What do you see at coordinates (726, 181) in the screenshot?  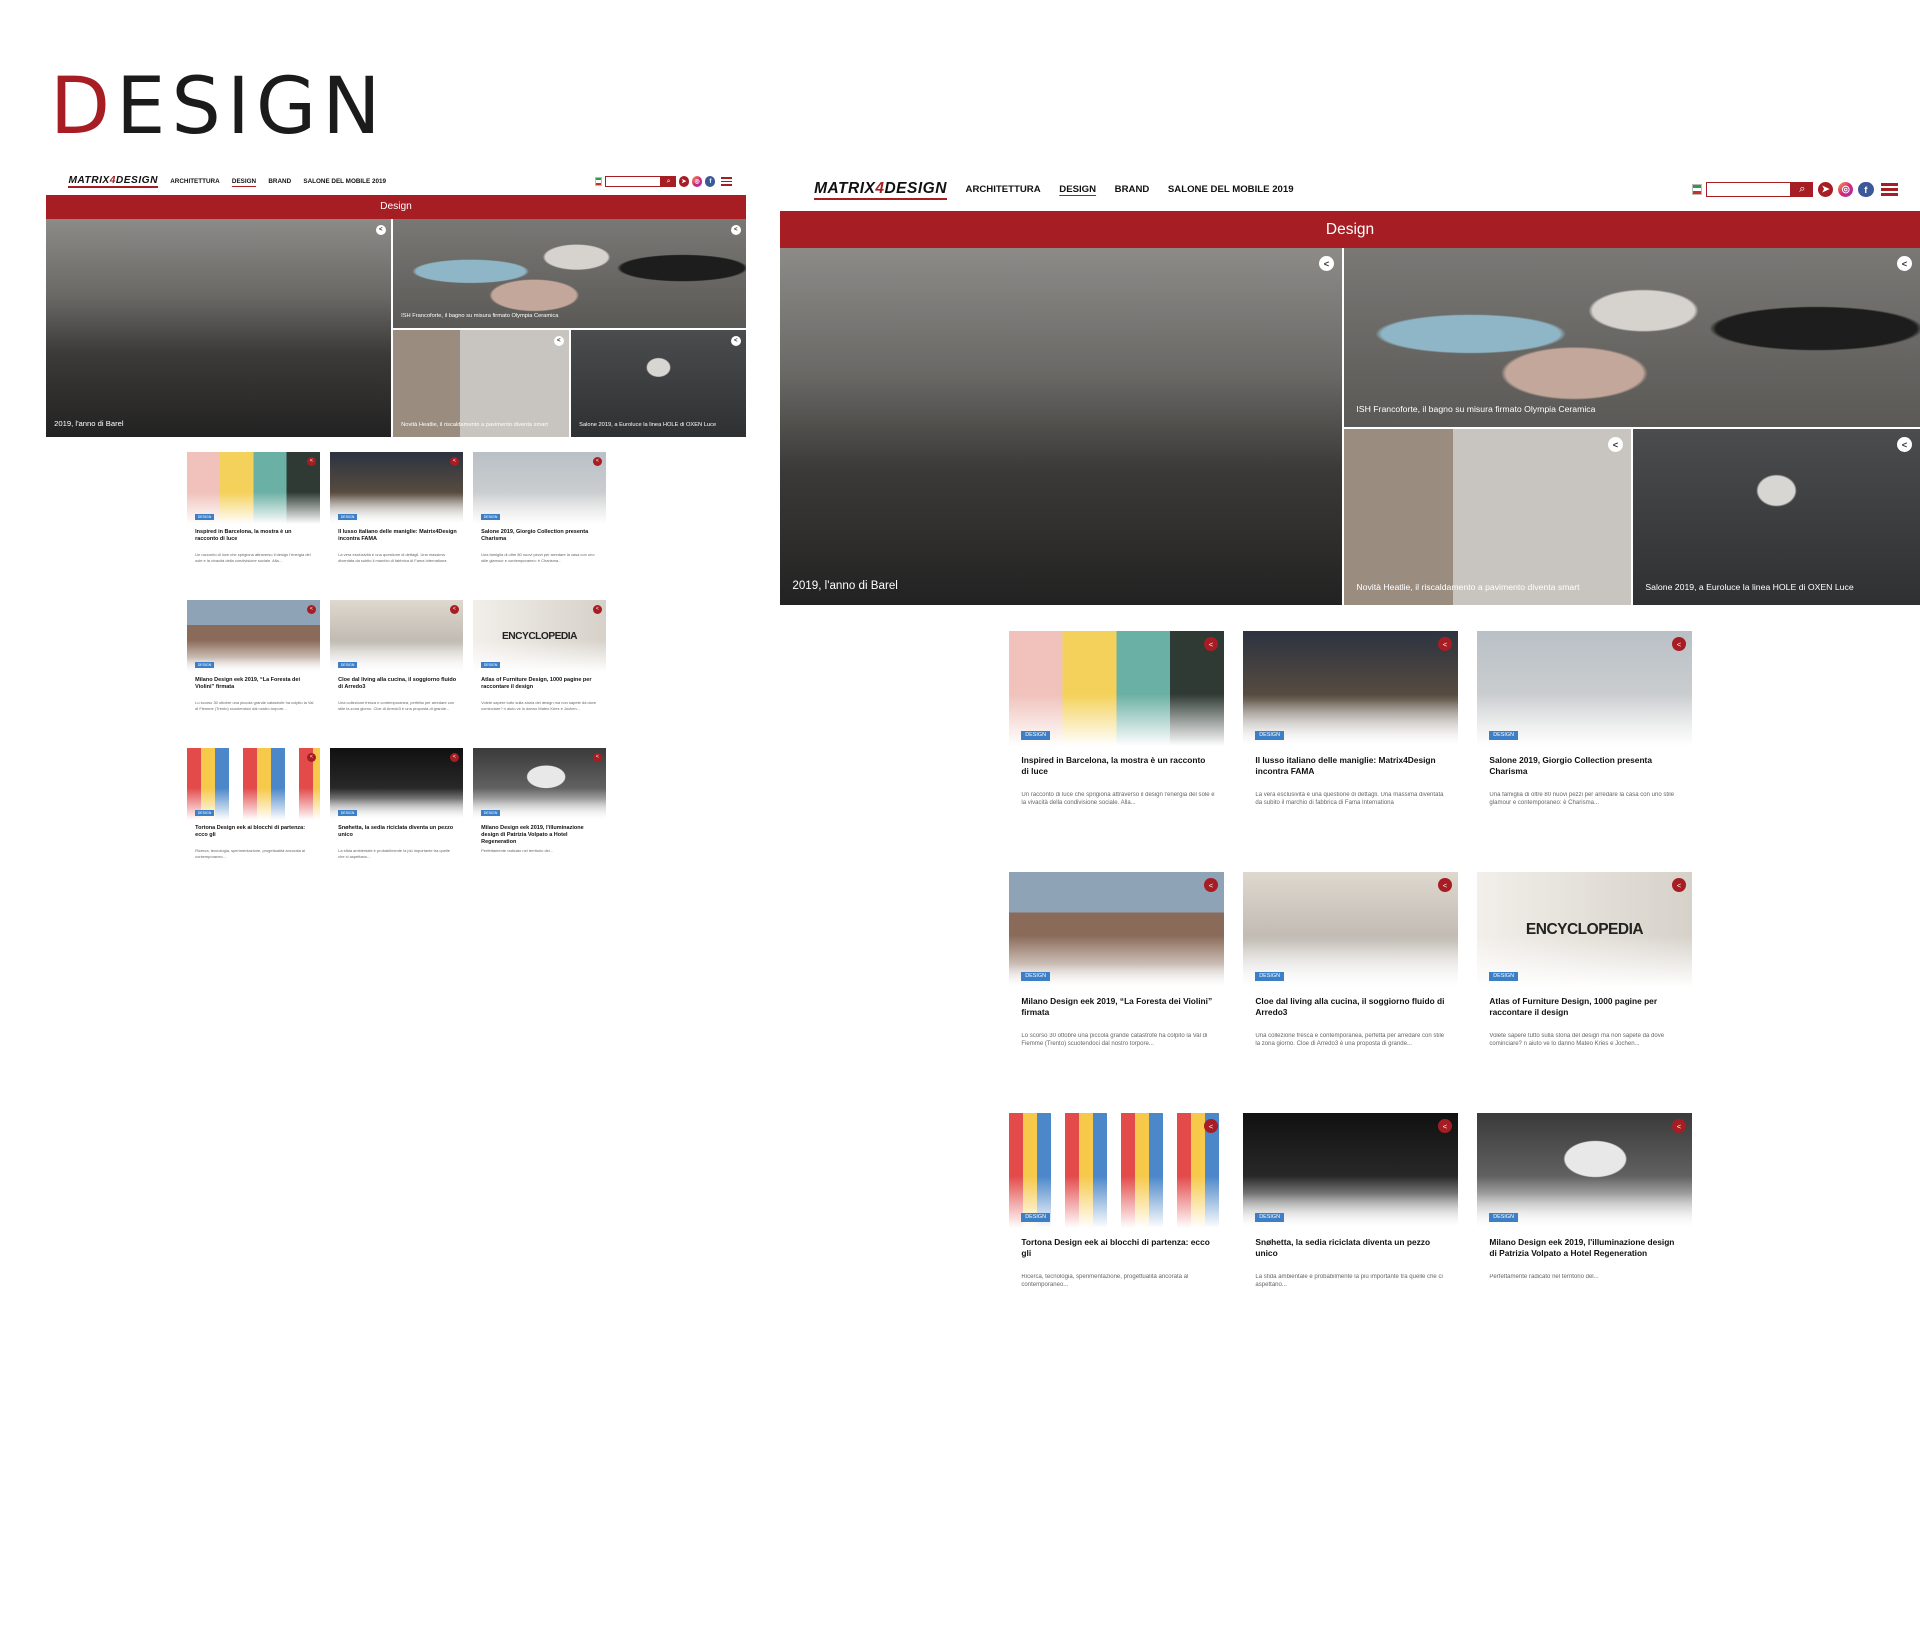 I see `menu-icon` at bounding box center [726, 181].